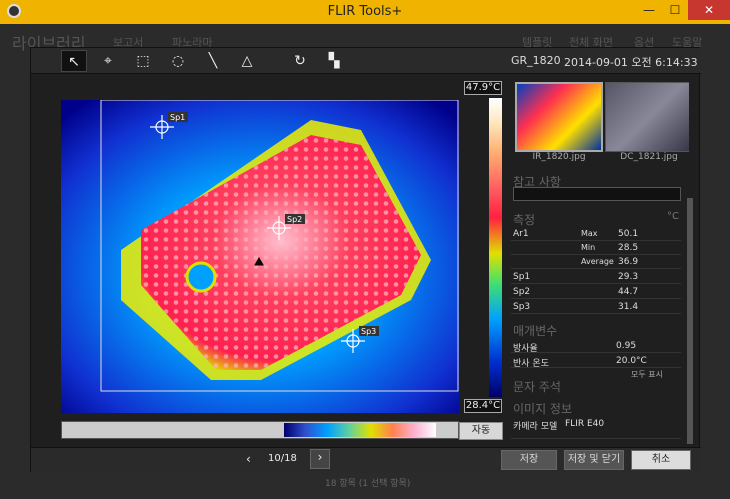 This screenshot has width=730, height=499. What do you see at coordinates (596, 248) in the screenshot?
I see `measure-row: Min 28.5` at bounding box center [596, 248].